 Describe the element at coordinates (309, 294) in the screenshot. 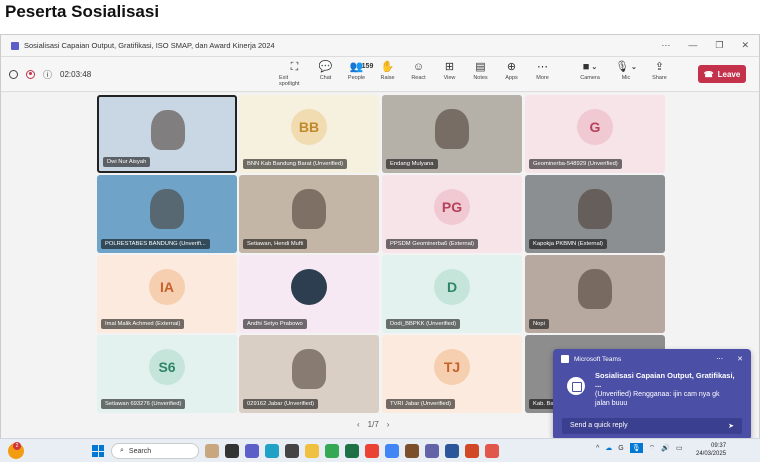

I see `participant-tile: Andhi Setyo Prabowo` at that location.